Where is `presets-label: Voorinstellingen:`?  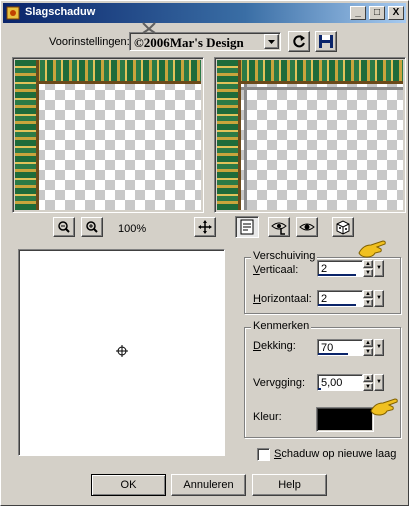
presets-label: Voorinstellingen: is located at coordinates (89, 42).